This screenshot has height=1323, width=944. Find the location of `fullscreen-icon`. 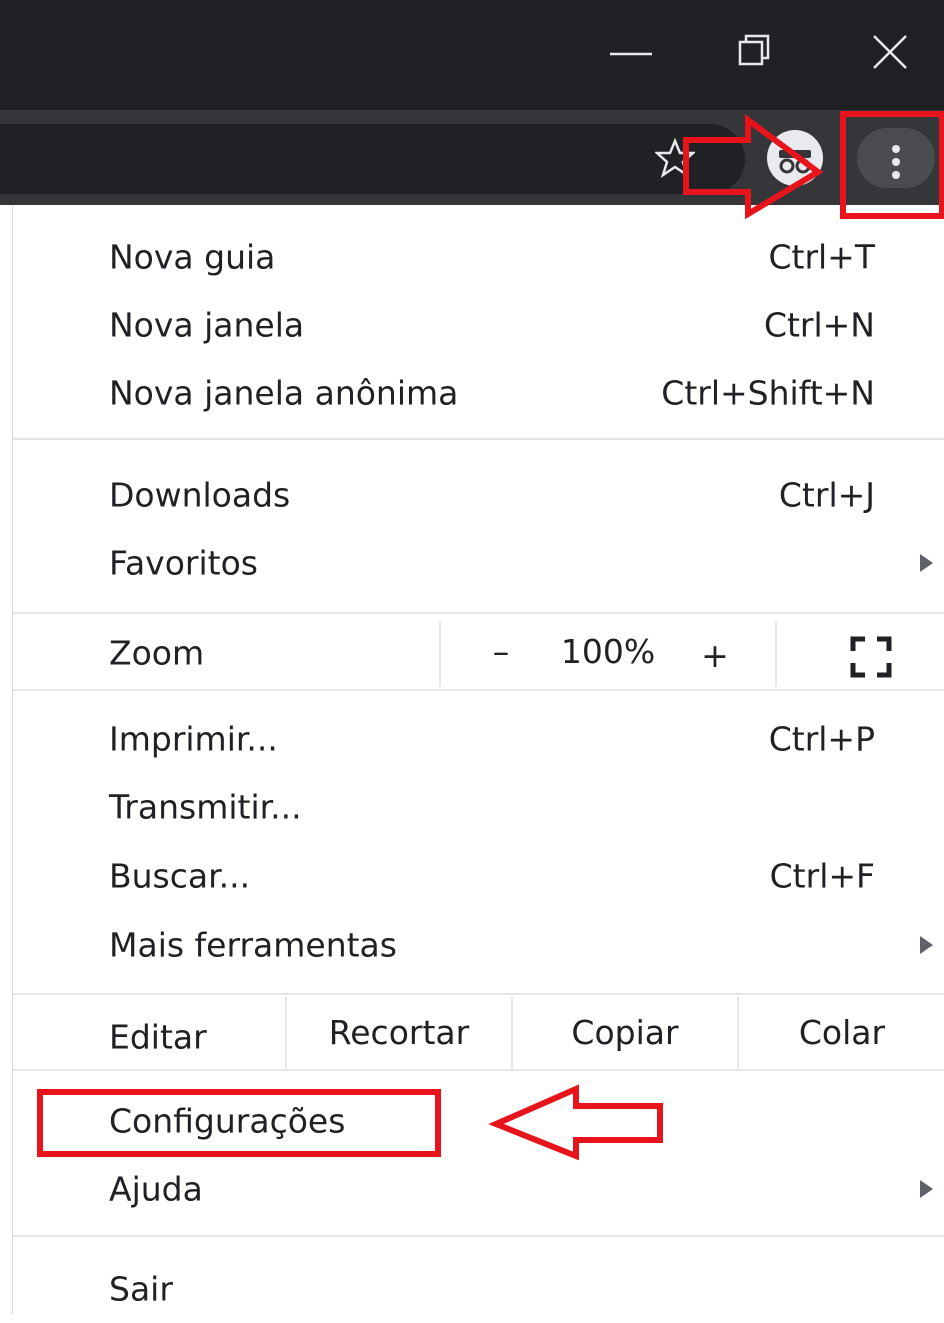

fullscreen-icon is located at coordinates (871, 657).